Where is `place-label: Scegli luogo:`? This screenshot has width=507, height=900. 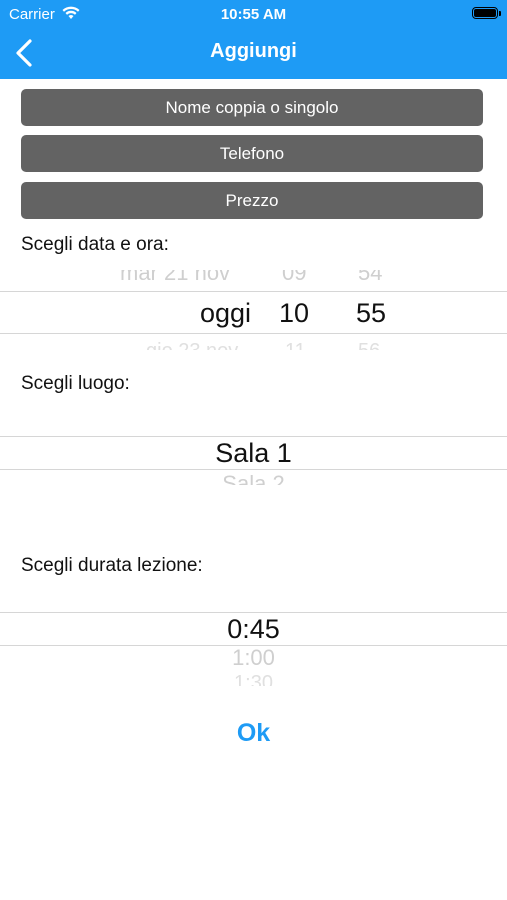
place-label: Scegli luogo: is located at coordinates (75, 383).